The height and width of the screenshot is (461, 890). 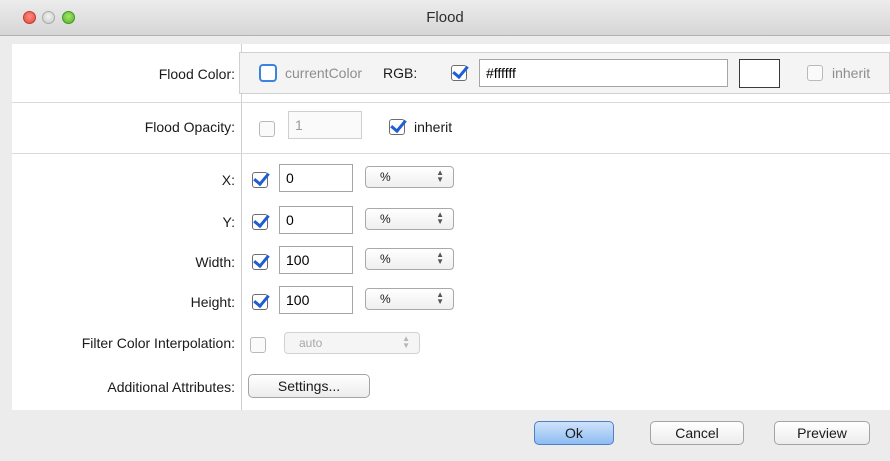 I want to click on flood-color-inherit-label: inherit, so click(x=851, y=73).